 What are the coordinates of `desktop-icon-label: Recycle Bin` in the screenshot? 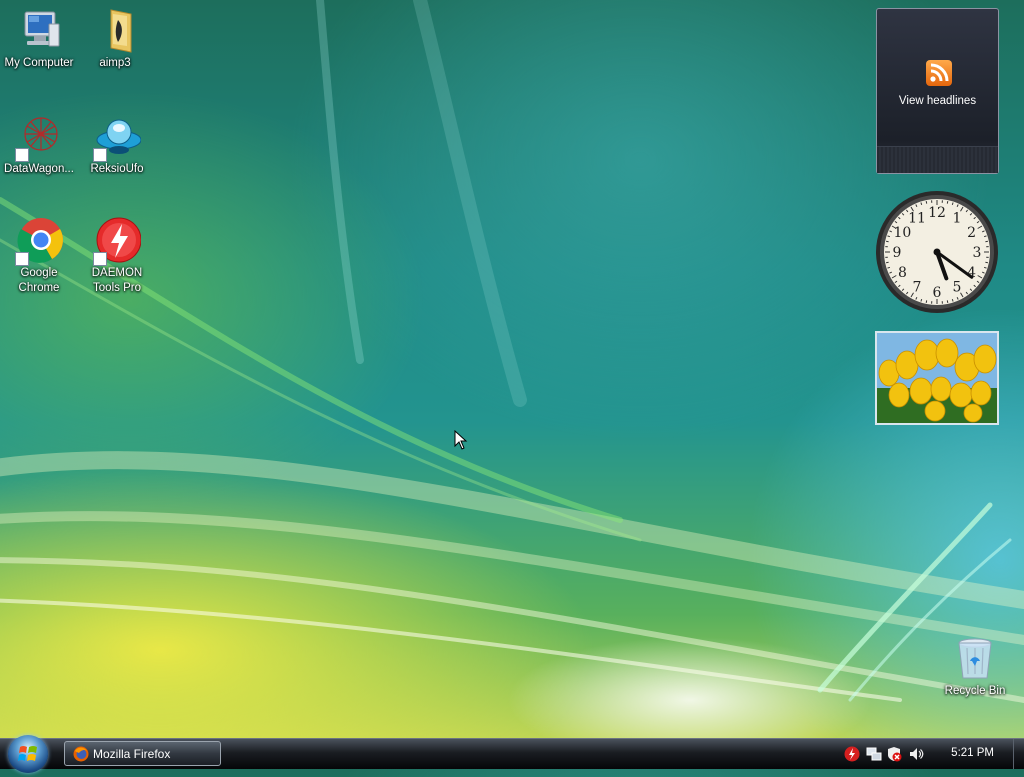 It's located at (975, 691).